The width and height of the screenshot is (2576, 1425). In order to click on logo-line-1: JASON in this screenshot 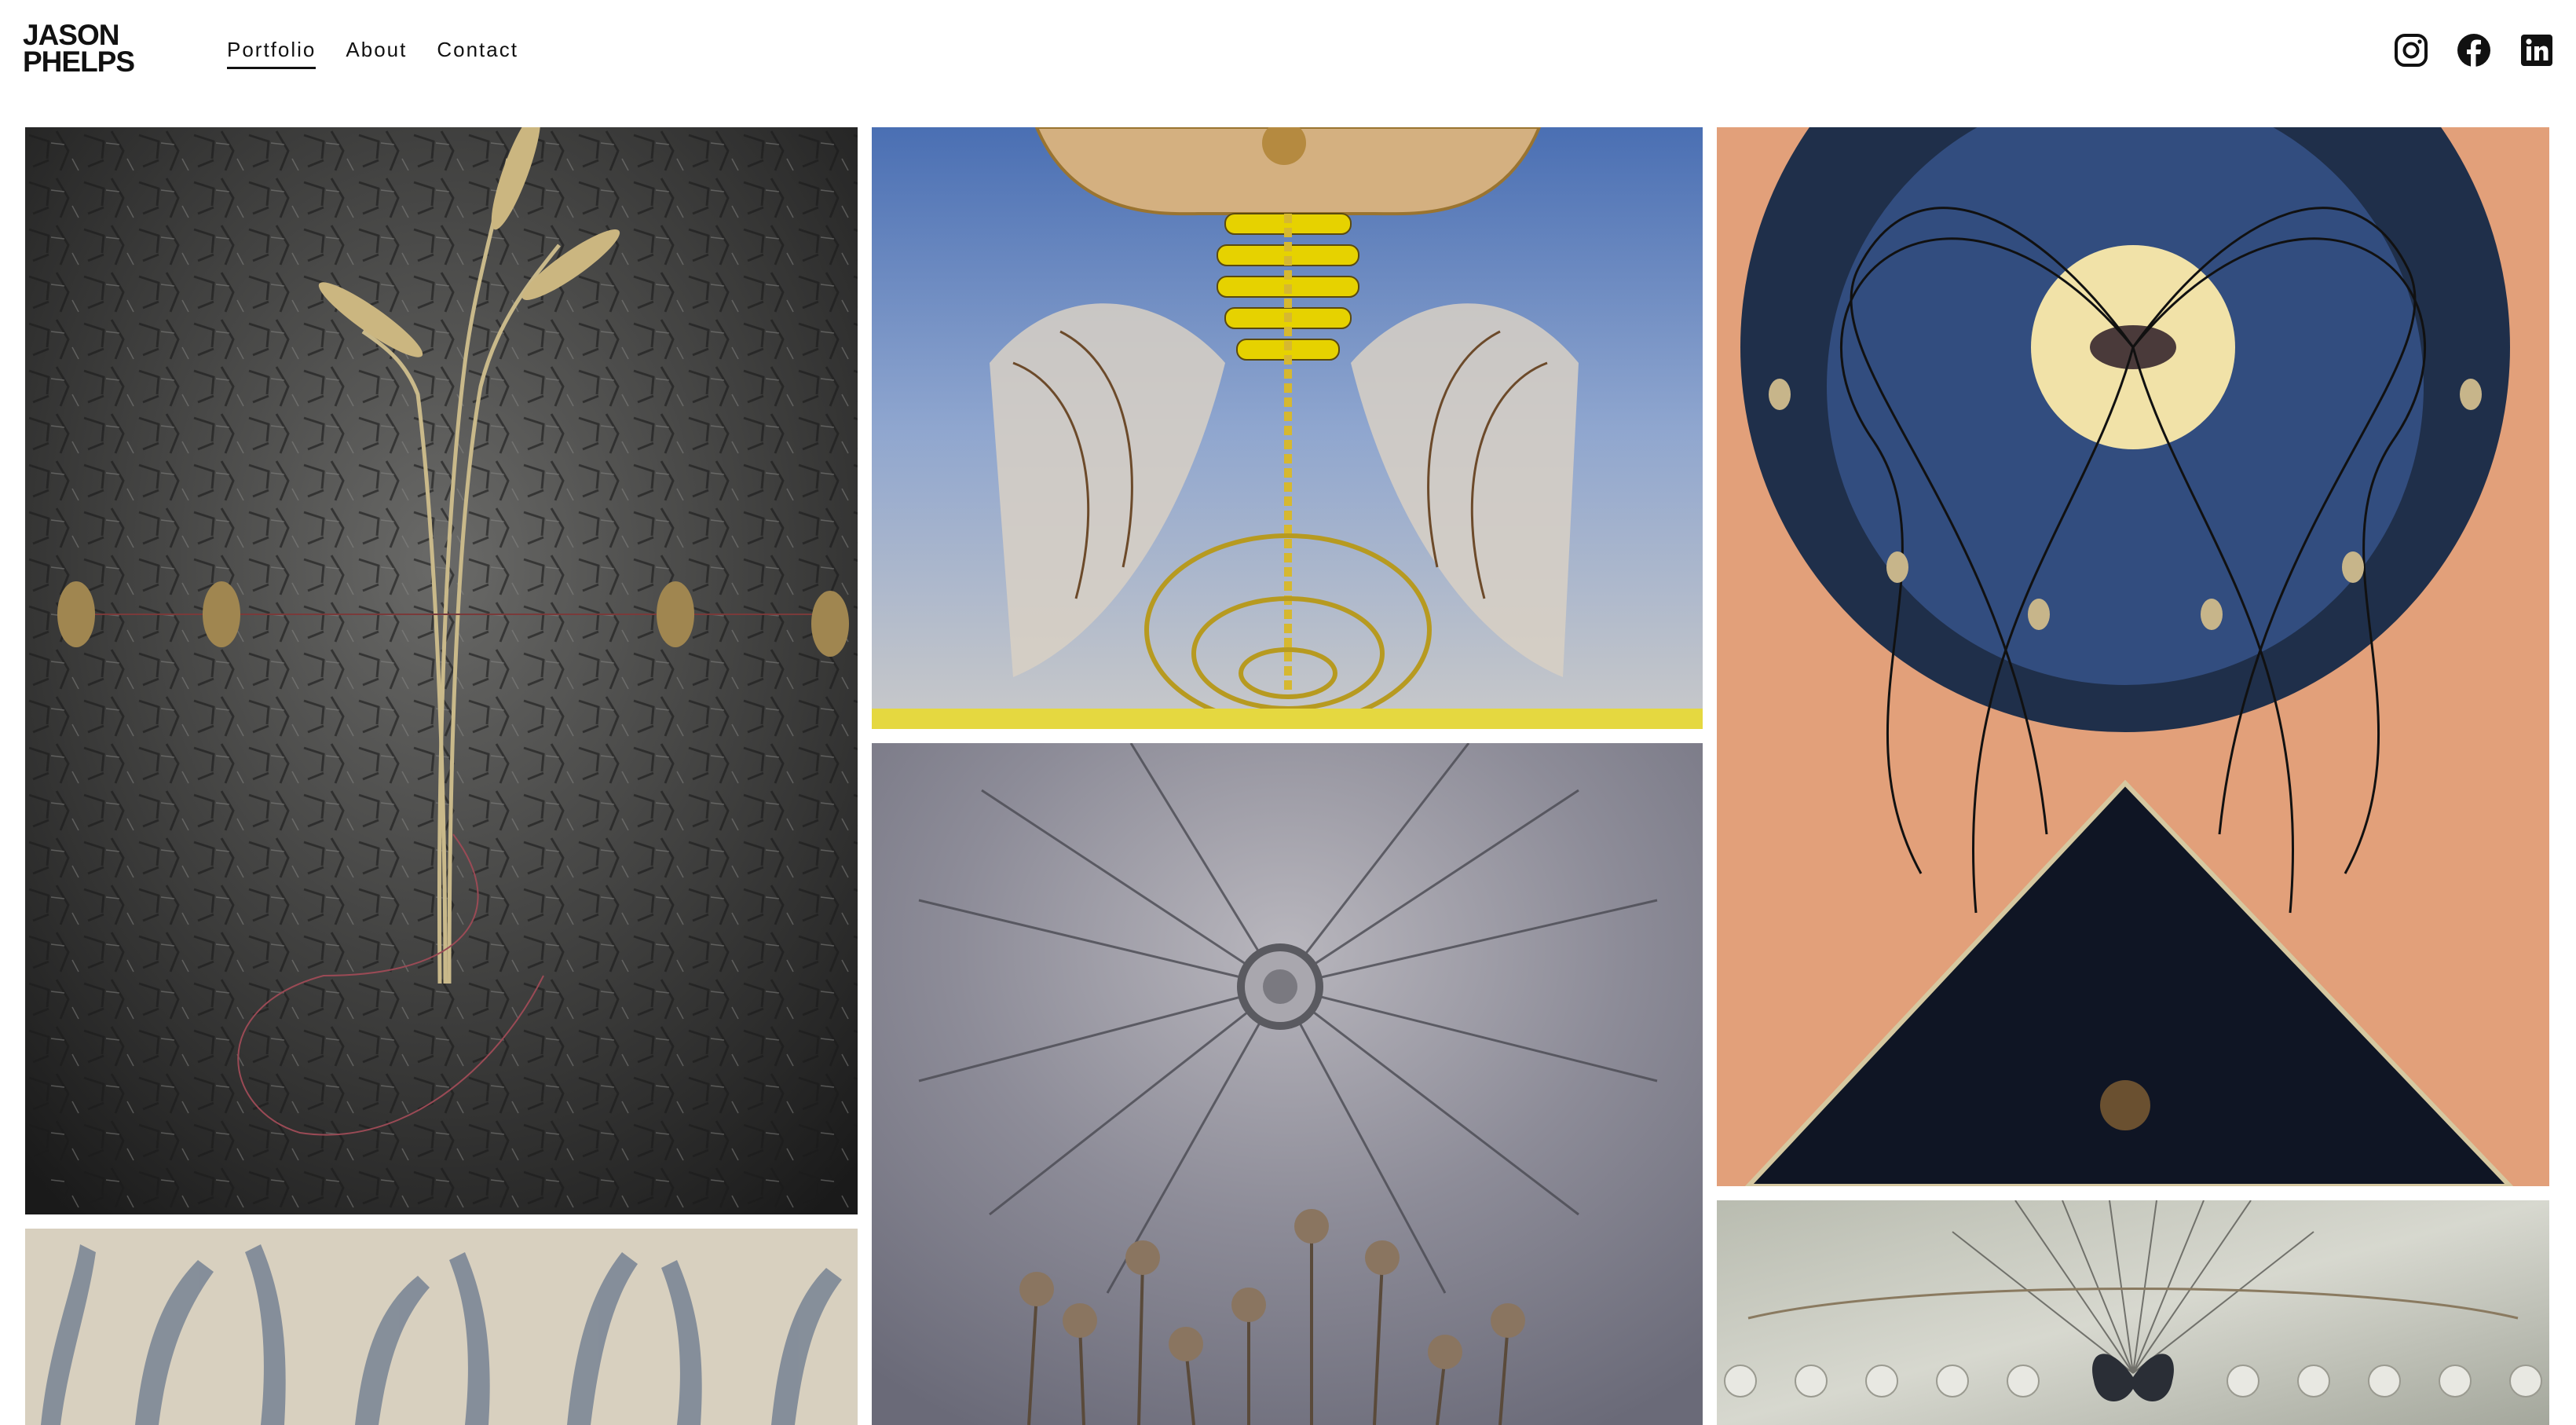, I will do `click(71, 35)`.